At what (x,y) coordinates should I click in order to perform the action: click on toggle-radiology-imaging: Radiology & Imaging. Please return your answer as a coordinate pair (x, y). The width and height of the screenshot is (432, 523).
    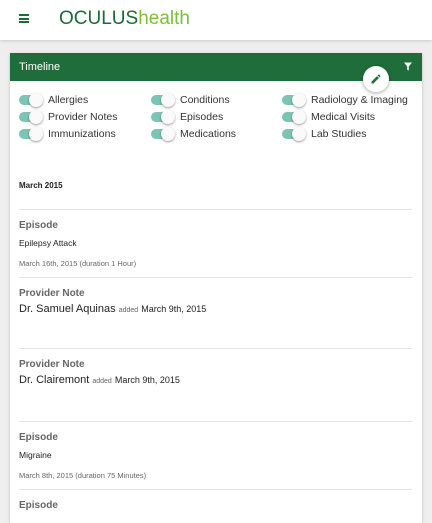
    Looking at the image, I should click on (345, 100).